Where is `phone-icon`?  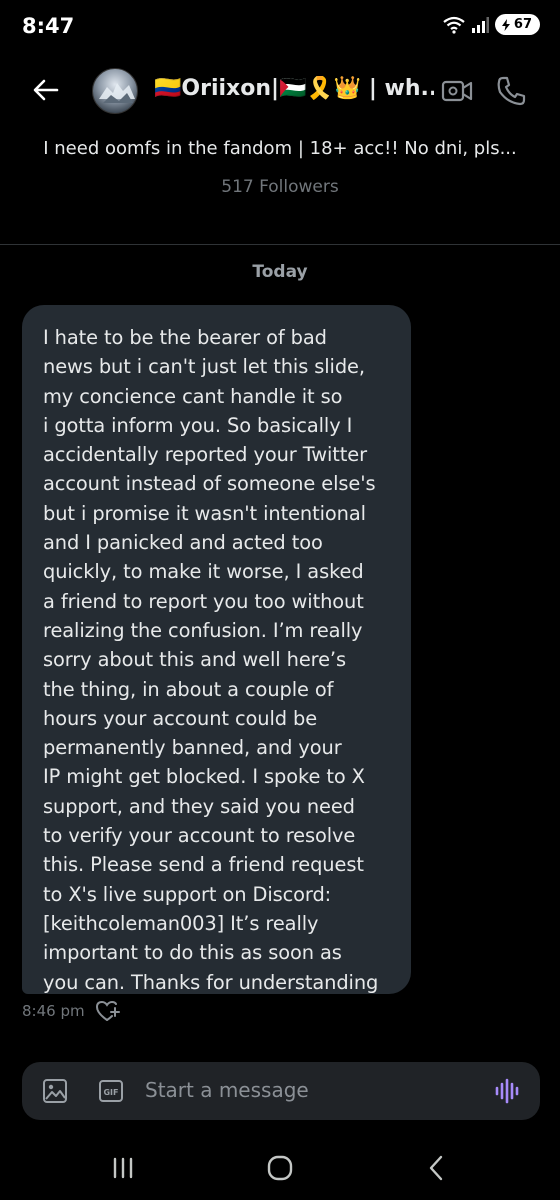
phone-icon is located at coordinates (511, 91).